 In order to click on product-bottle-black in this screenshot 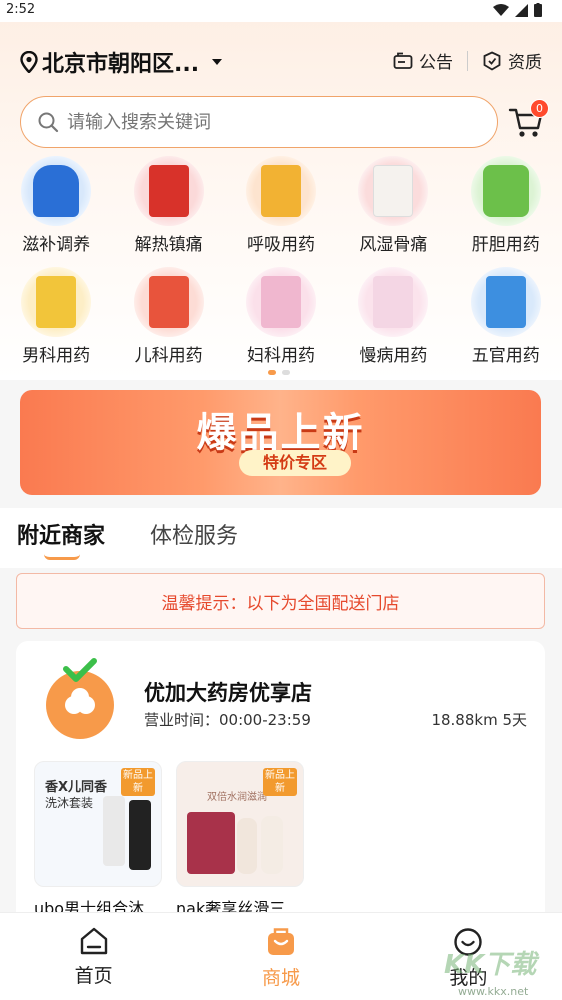, I will do `click(140, 835)`.